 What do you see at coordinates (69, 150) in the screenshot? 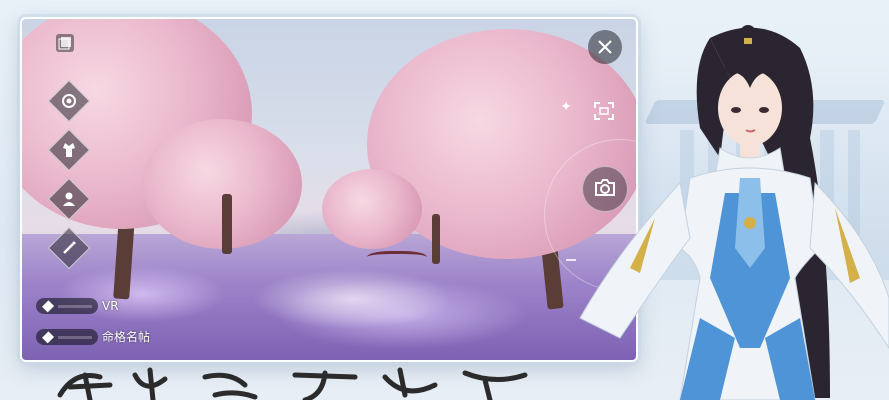
I see `costume-icon` at bounding box center [69, 150].